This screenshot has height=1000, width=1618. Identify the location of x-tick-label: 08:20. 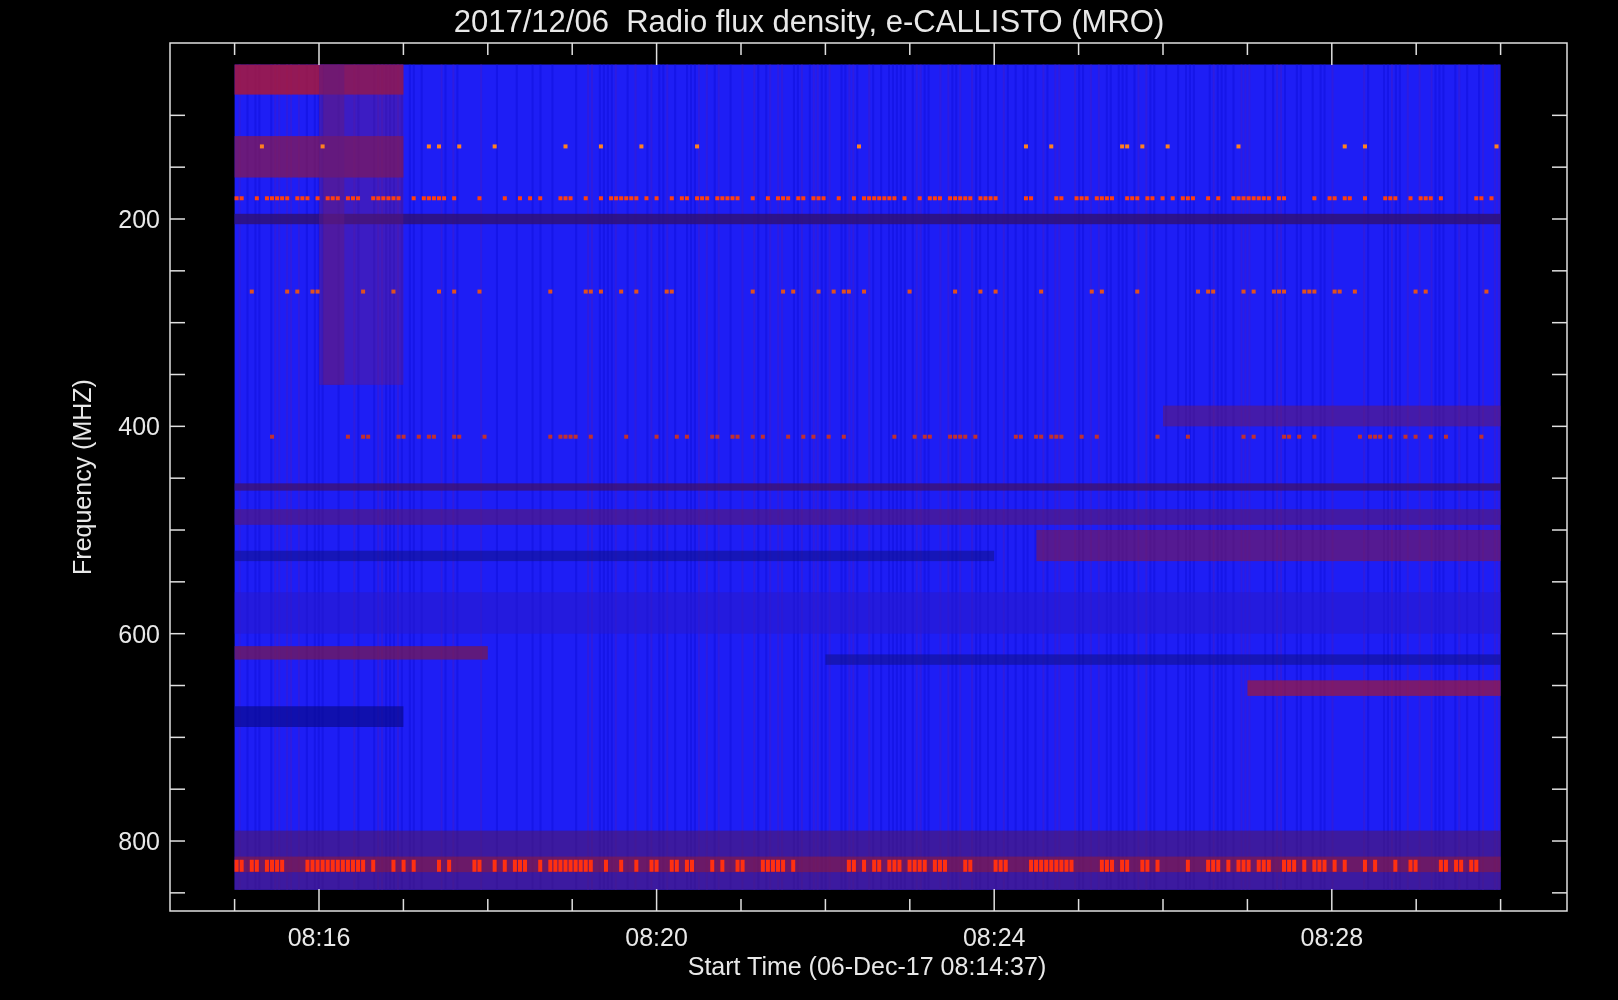
(656, 937).